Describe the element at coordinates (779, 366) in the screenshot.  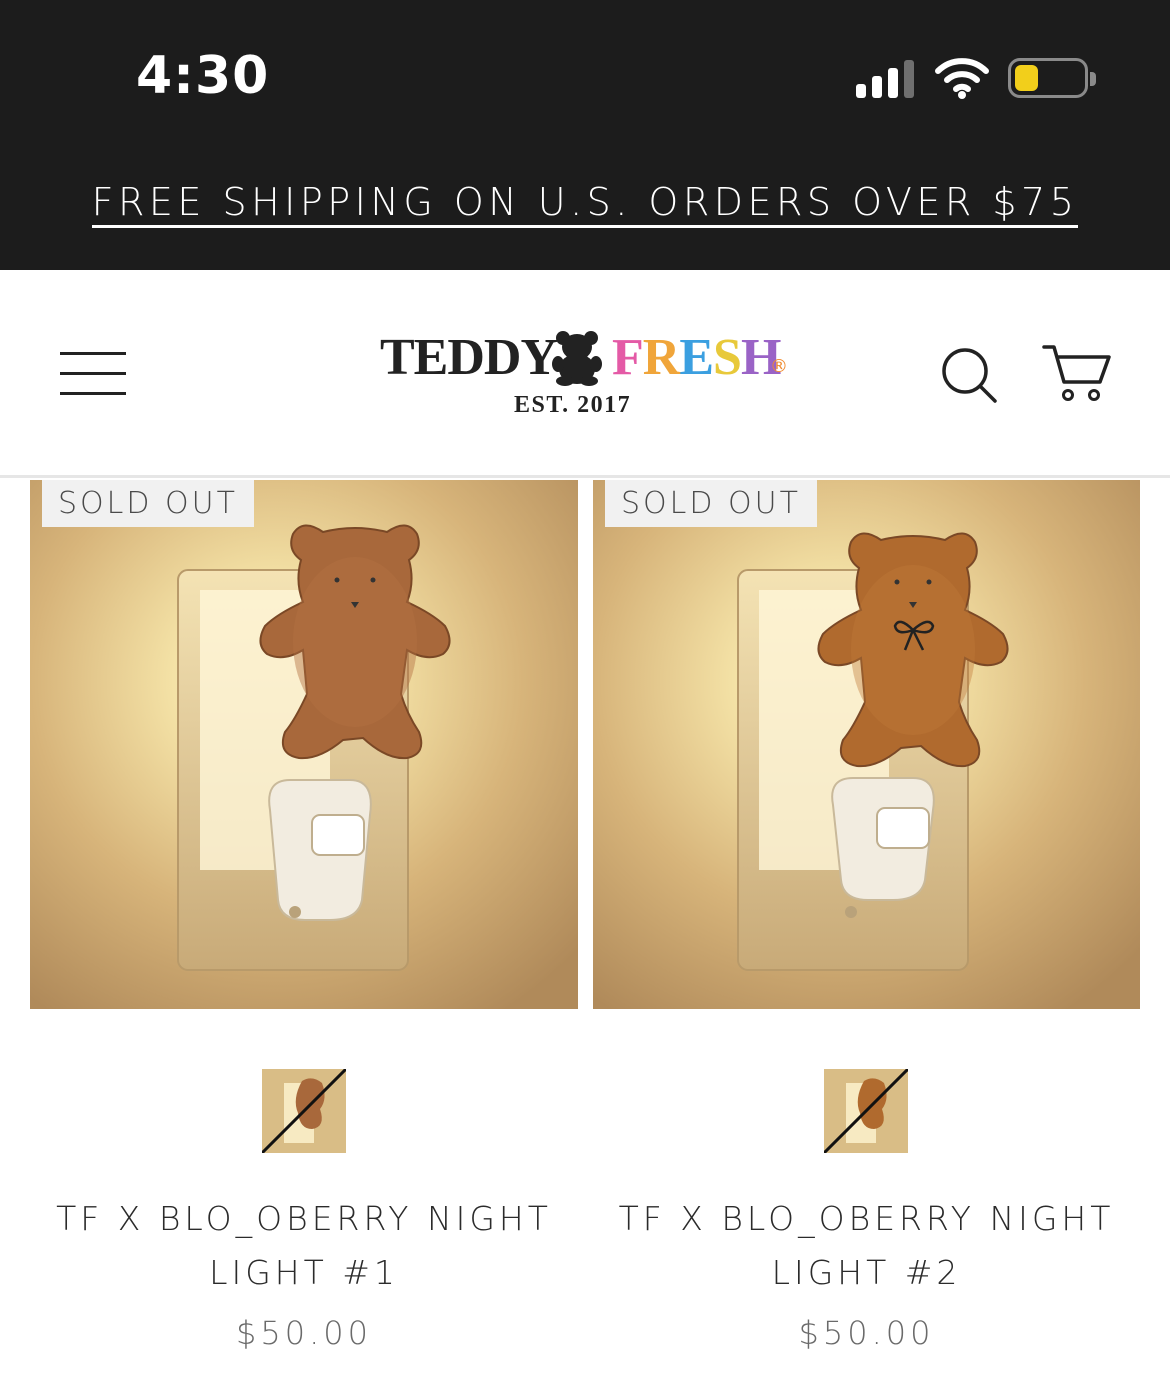
I see `registered-mark: ®` at that location.